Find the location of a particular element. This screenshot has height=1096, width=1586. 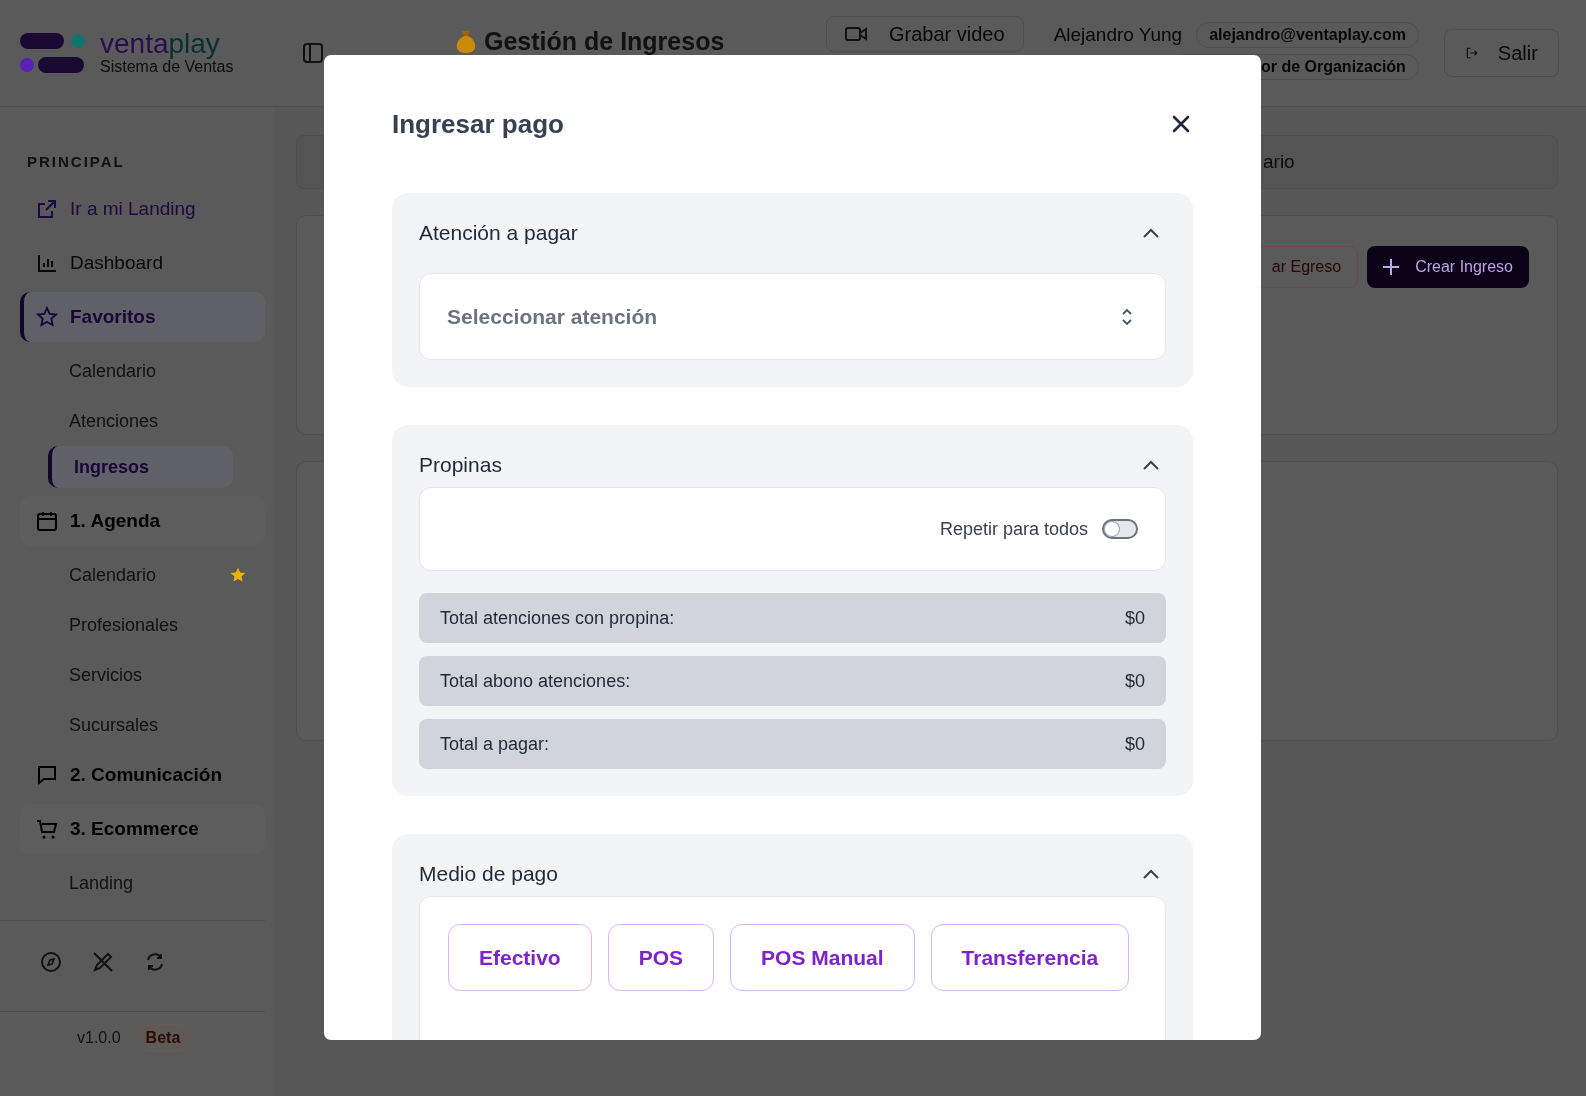

subitem-label: Atenciones is located at coordinates (114, 421).